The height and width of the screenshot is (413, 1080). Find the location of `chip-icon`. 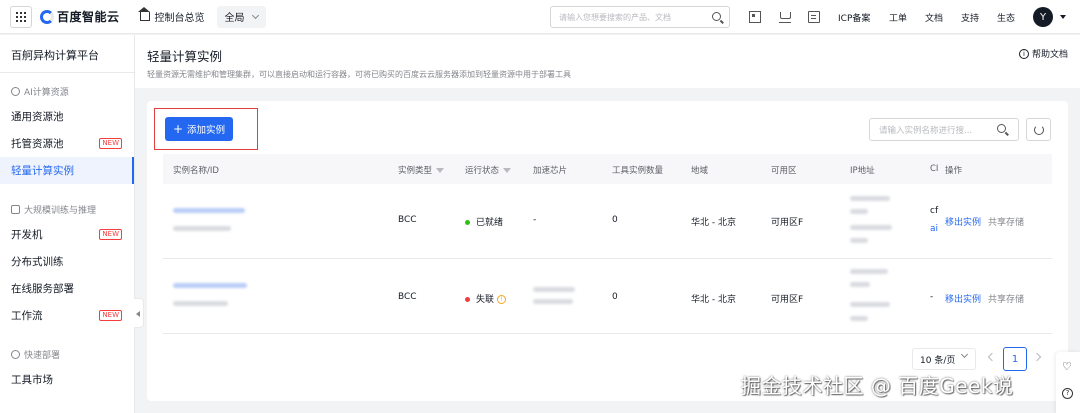

chip-icon is located at coordinates (15, 91).